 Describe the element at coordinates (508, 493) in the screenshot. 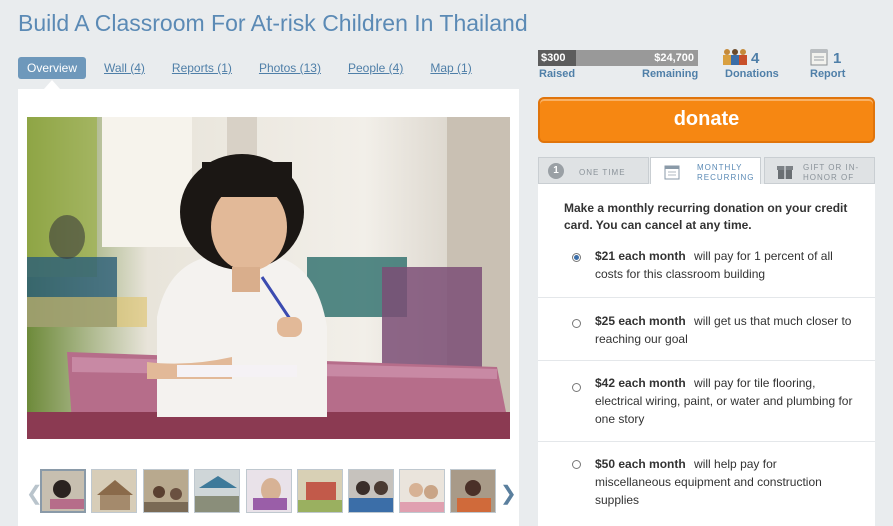

I see `chevron-right-icon: ❯` at that location.